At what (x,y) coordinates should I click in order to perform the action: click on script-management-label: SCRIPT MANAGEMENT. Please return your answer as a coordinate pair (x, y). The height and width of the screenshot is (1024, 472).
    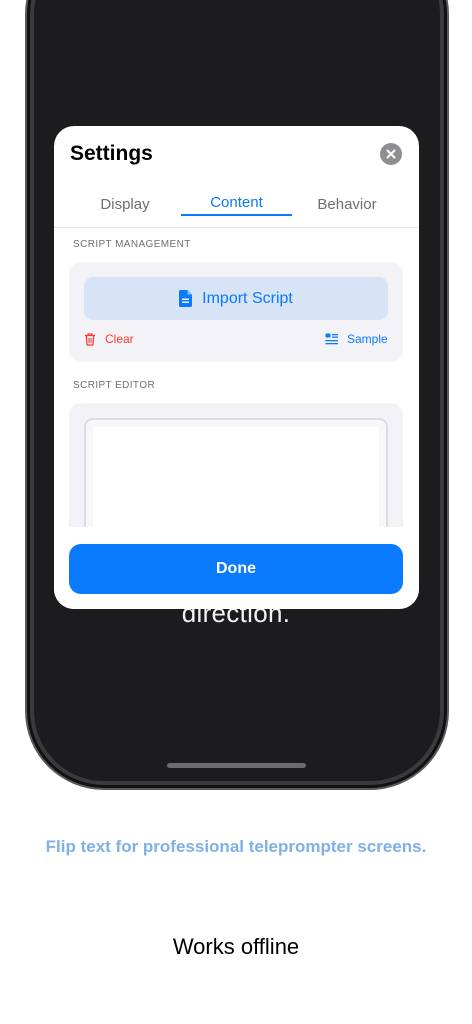
    Looking at the image, I should click on (132, 244).